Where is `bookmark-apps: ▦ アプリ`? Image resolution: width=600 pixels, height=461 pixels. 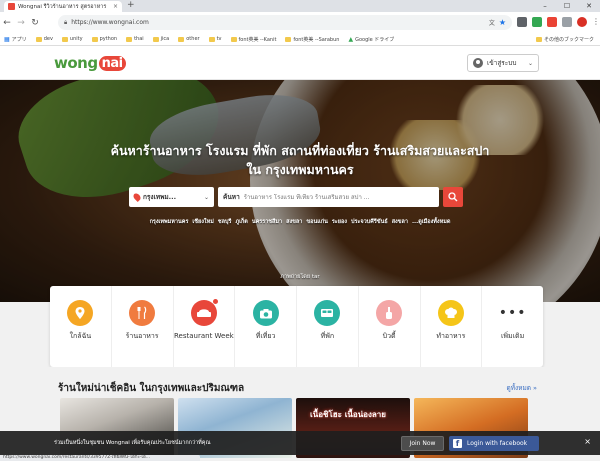
bookmark-apps: ▦ アプリ is located at coordinates (15, 39).